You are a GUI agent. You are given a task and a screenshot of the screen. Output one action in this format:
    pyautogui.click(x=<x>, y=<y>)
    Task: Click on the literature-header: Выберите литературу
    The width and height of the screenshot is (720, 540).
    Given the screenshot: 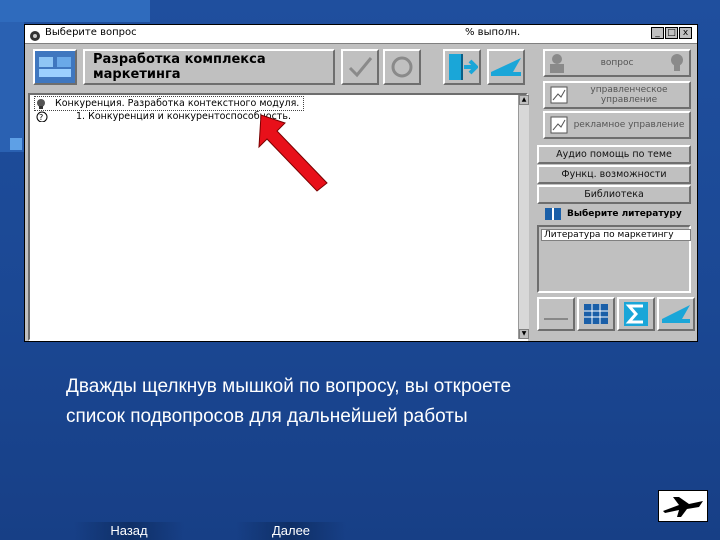 What is the action you would take?
    pyautogui.click(x=614, y=214)
    